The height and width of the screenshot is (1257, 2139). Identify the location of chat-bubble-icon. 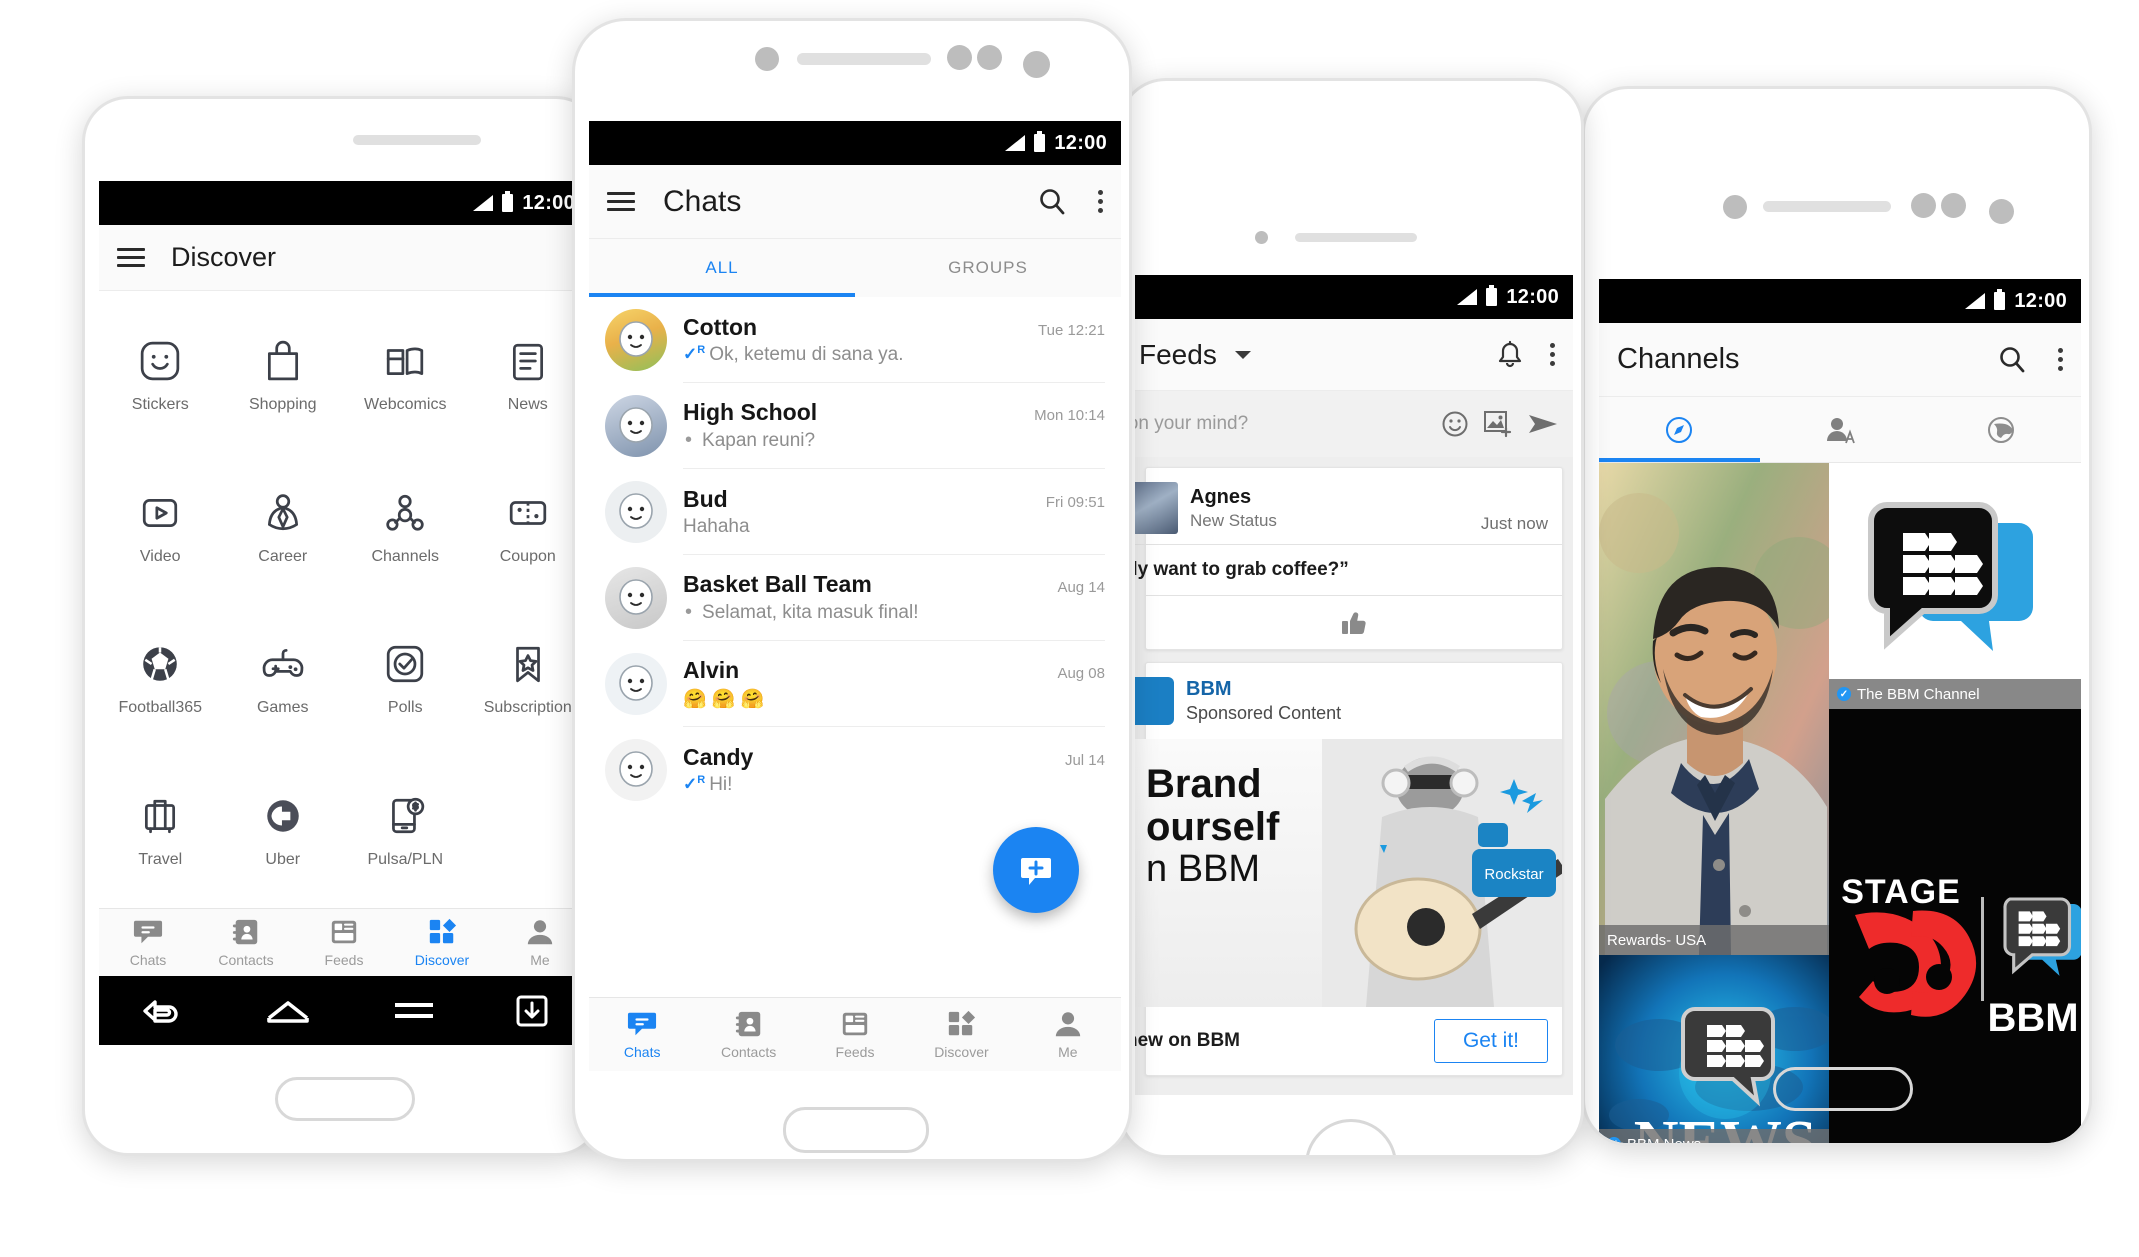
(642, 1024).